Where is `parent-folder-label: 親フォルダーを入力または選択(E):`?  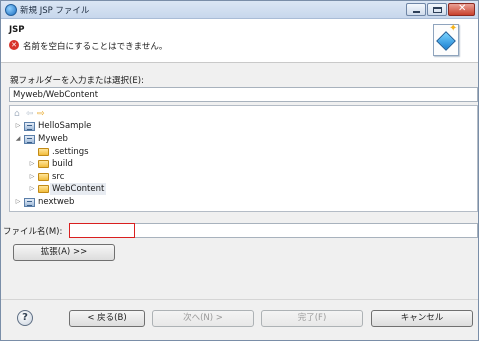 parent-folder-label: 親フォルダーを入力または選択(E): is located at coordinates (77, 81).